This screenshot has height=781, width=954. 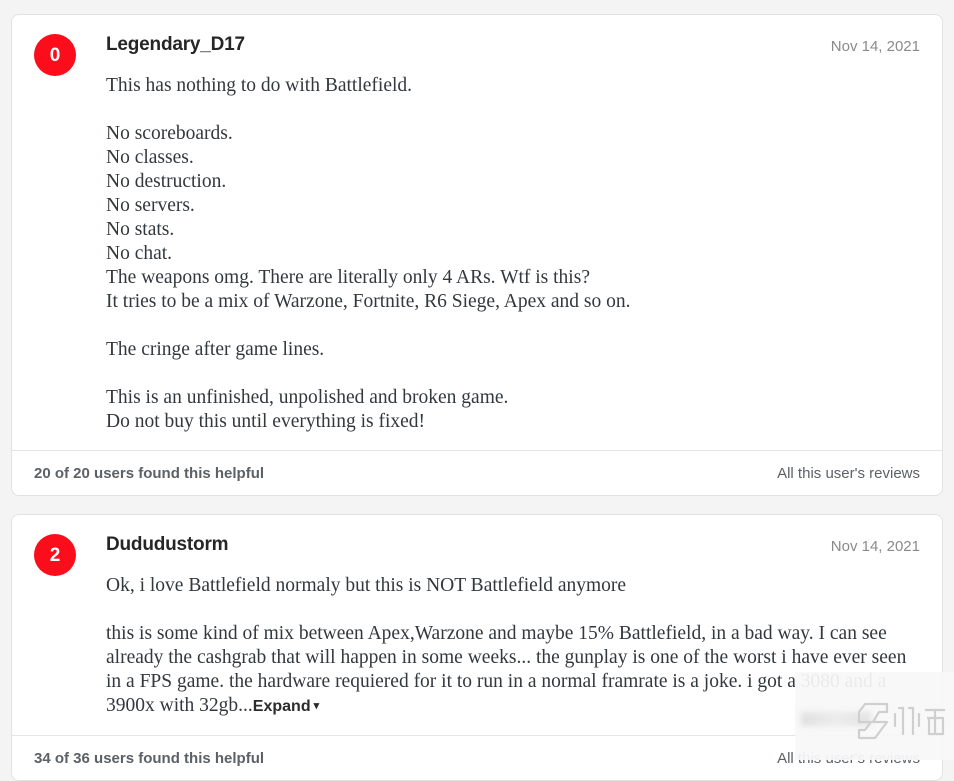 I want to click on review-username: Dududustorm, so click(x=513, y=545).